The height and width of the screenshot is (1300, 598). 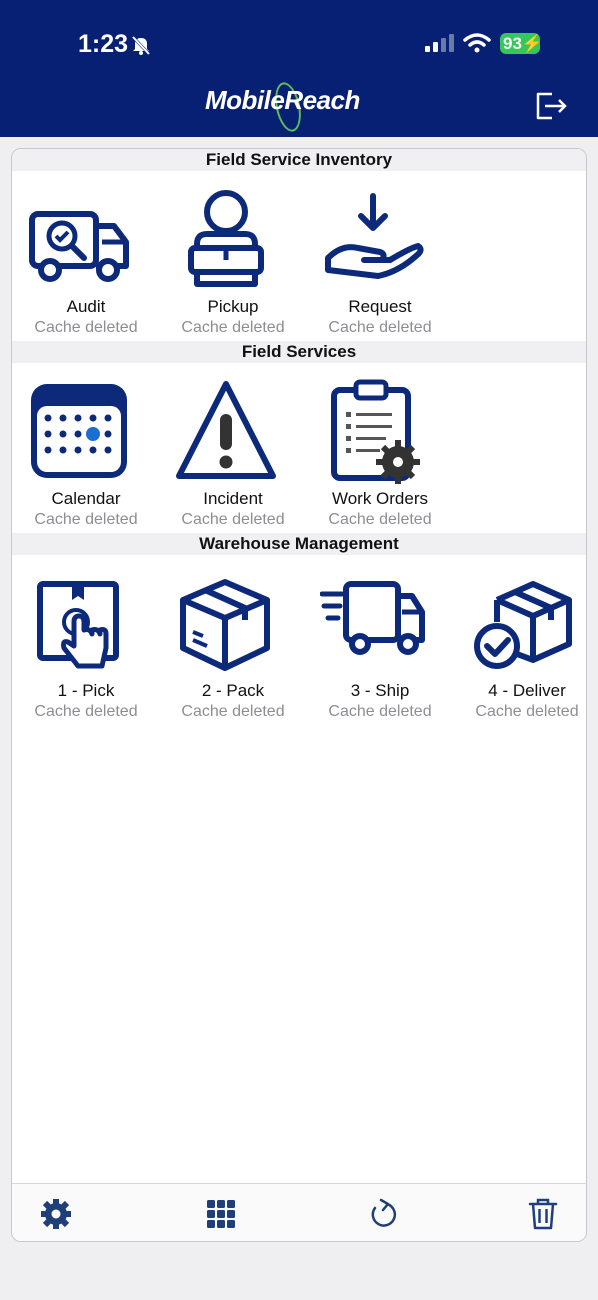 What do you see at coordinates (477, 43) in the screenshot?
I see `wifi-icon` at bounding box center [477, 43].